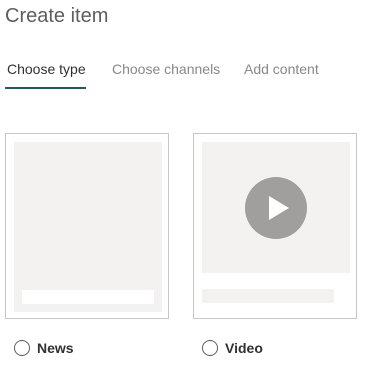 This screenshot has height=371, width=371. What do you see at coordinates (45, 88) in the screenshot?
I see `active-tab-indicator` at bounding box center [45, 88].